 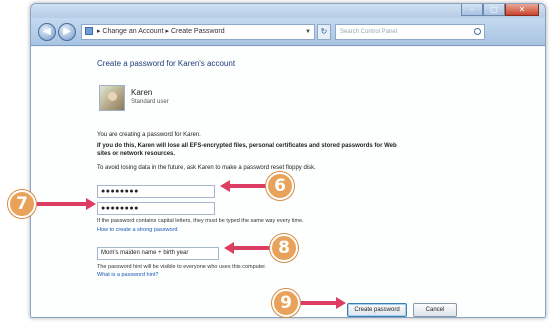 What do you see at coordinates (137, 230) in the screenshot?
I see `strong-password-link: How to create a strong password` at bounding box center [137, 230].